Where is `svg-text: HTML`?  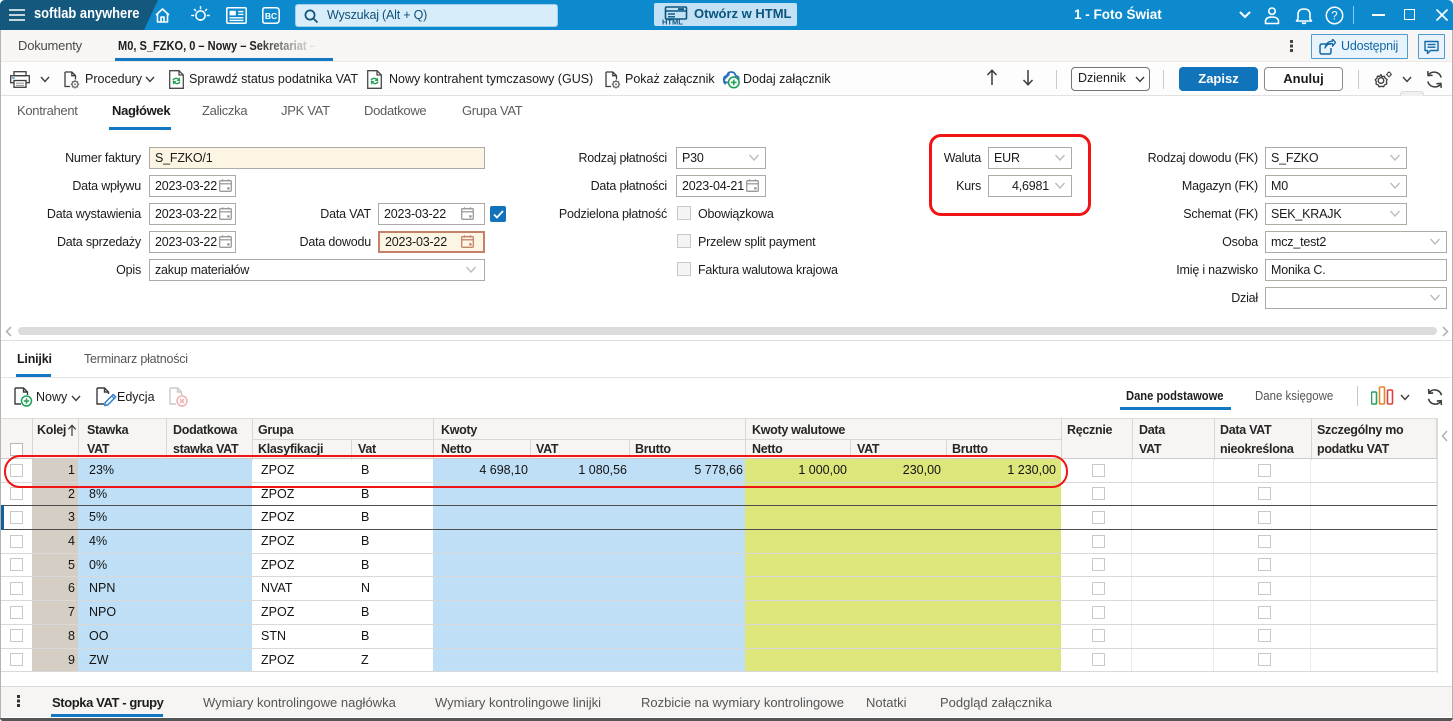
svg-text: HTML is located at coordinates (672, 22).